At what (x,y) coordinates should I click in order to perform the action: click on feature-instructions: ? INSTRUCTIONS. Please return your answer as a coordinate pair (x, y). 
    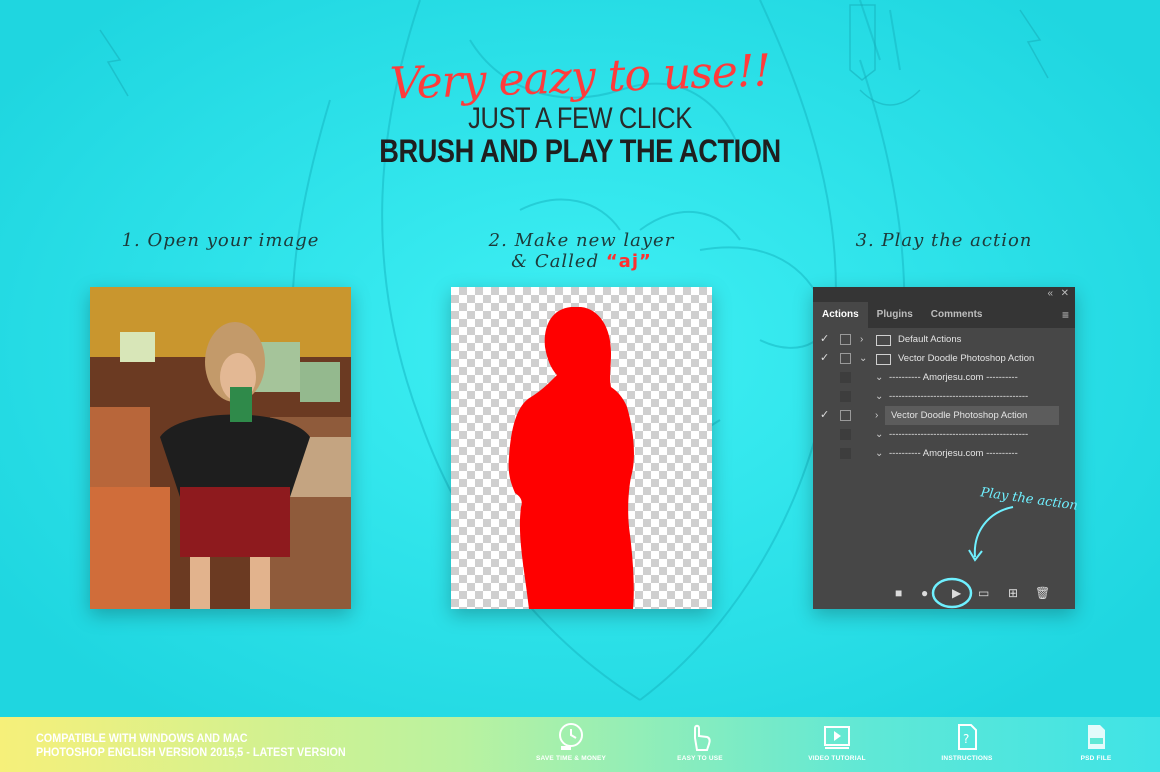
    Looking at the image, I should click on (967, 742).